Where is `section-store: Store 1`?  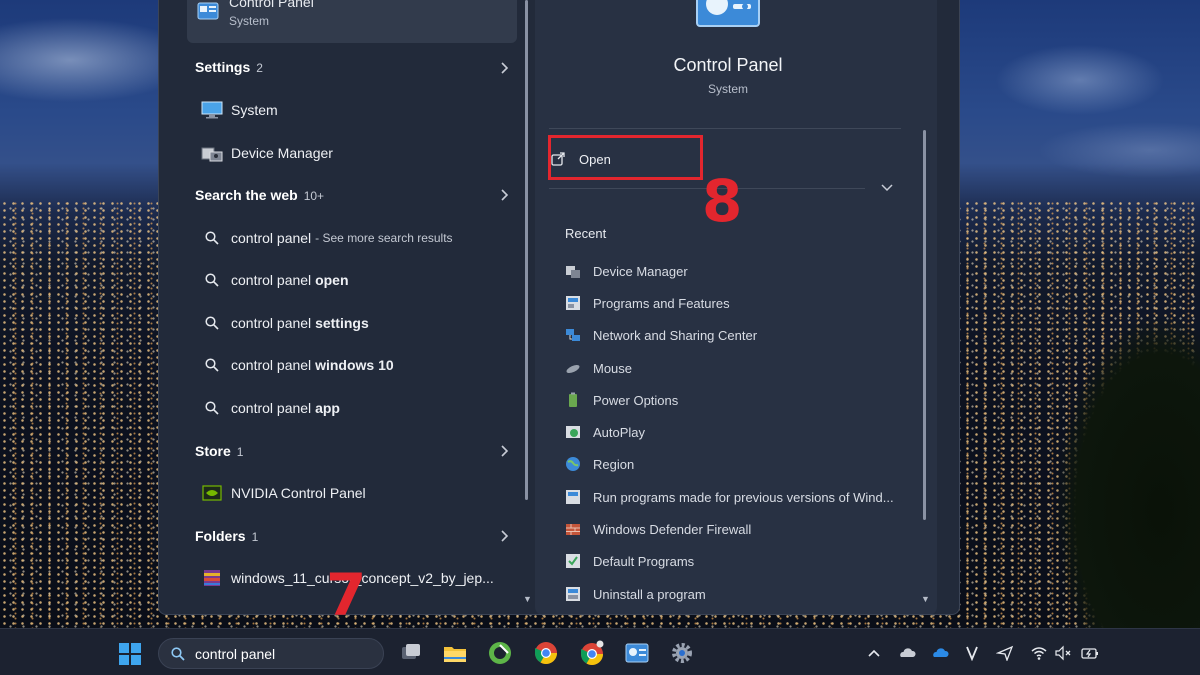 section-store: Store 1 is located at coordinates (219, 451).